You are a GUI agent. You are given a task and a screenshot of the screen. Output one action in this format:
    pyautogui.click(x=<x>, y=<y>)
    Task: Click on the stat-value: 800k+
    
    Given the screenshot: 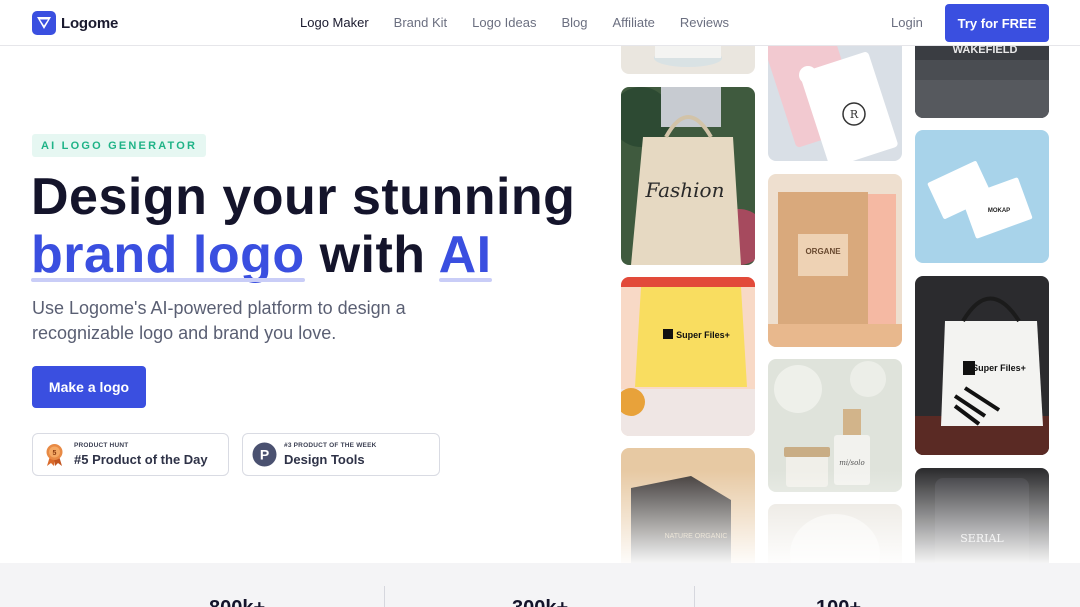 What is the action you would take?
    pyautogui.click(x=237, y=602)
    